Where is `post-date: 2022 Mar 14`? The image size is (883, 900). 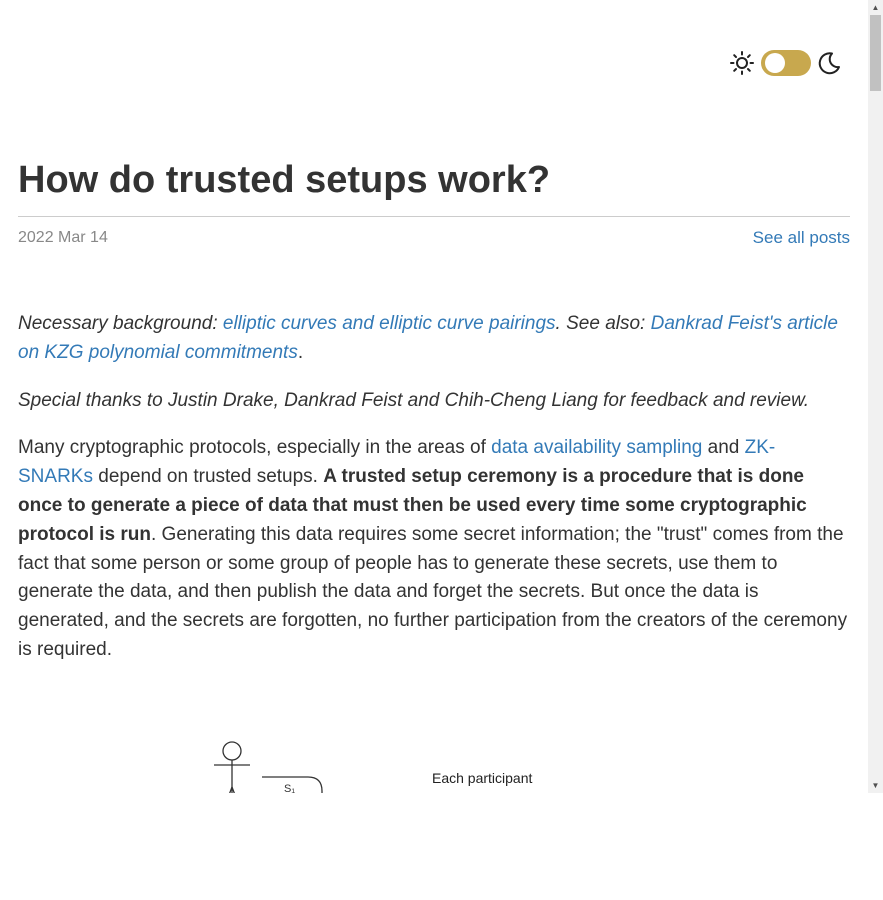 post-date: 2022 Mar 14 is located at coordinates (63, 237).